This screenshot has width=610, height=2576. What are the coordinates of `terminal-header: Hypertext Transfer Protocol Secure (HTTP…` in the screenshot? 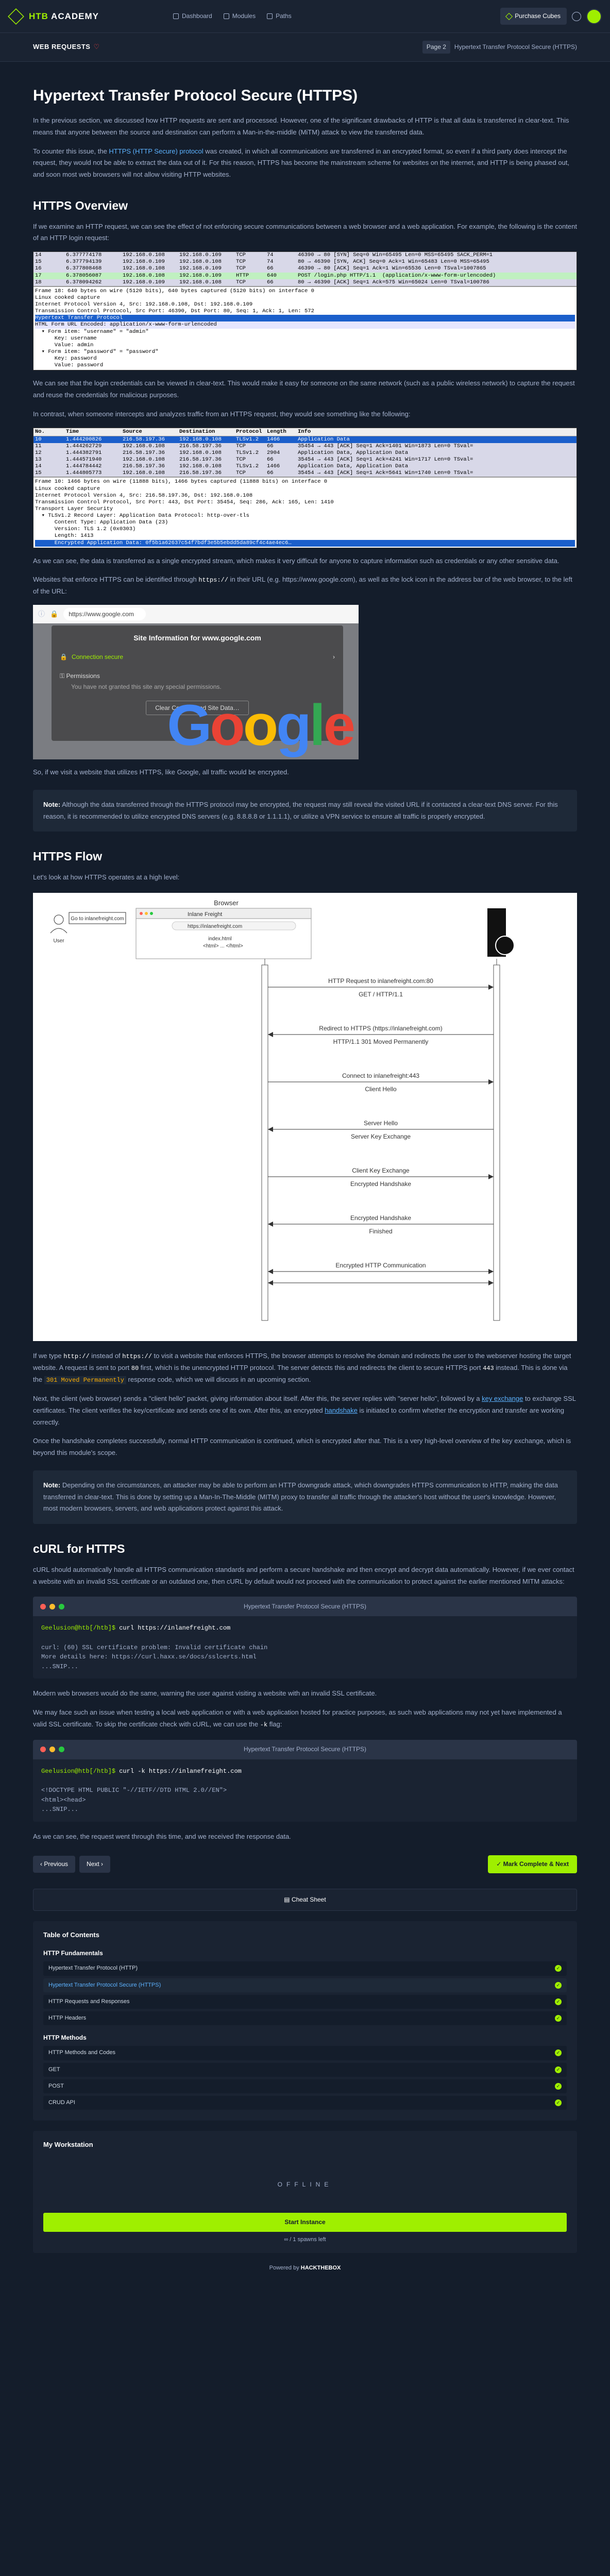 It's located at (305, 1749).